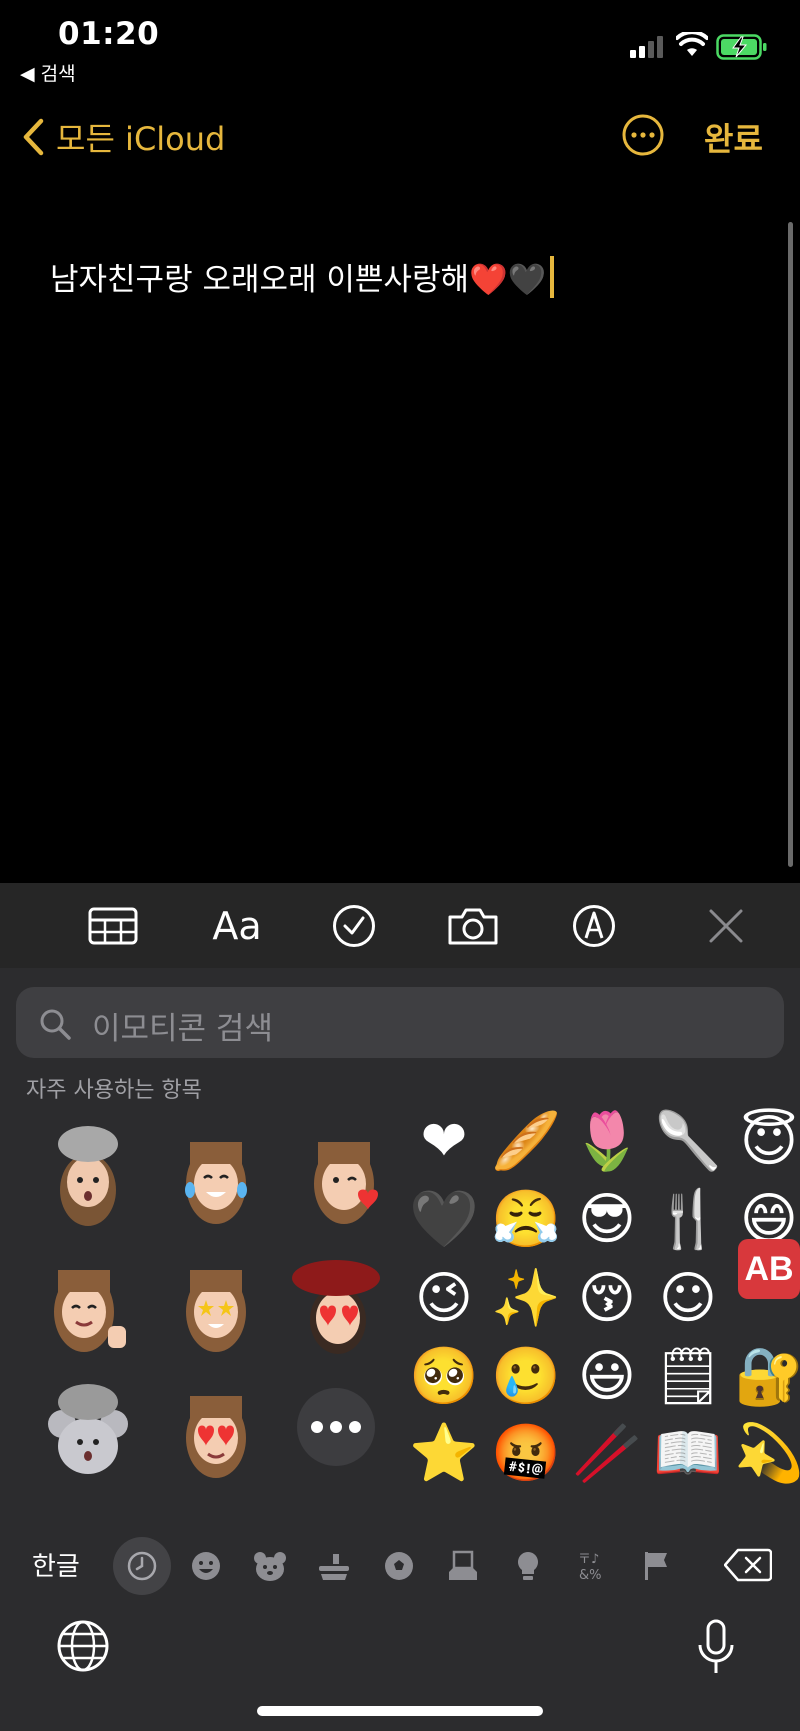  Describe the element at coordinates (114, 1090) in the screenshot. I see `frequently-used-title: 자주 사용하는 항목` at that location.